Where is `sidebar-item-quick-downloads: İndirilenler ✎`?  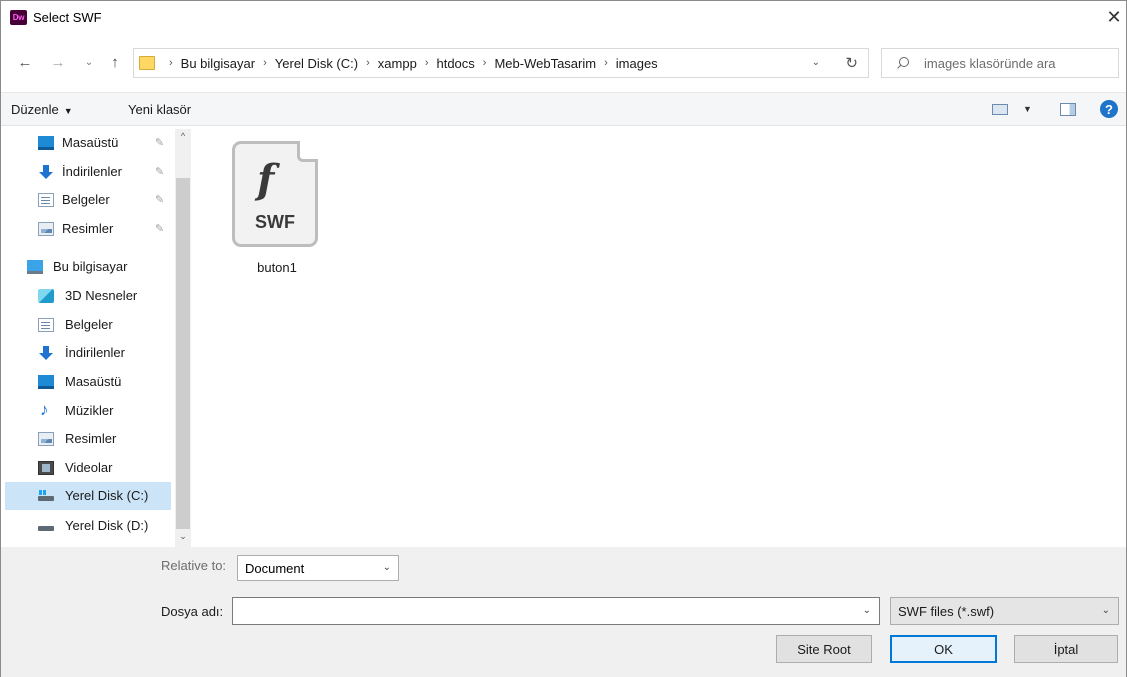
sidebar-item-quick-downloads: İndirilenler ✎ is located at coordinates (88, 172).